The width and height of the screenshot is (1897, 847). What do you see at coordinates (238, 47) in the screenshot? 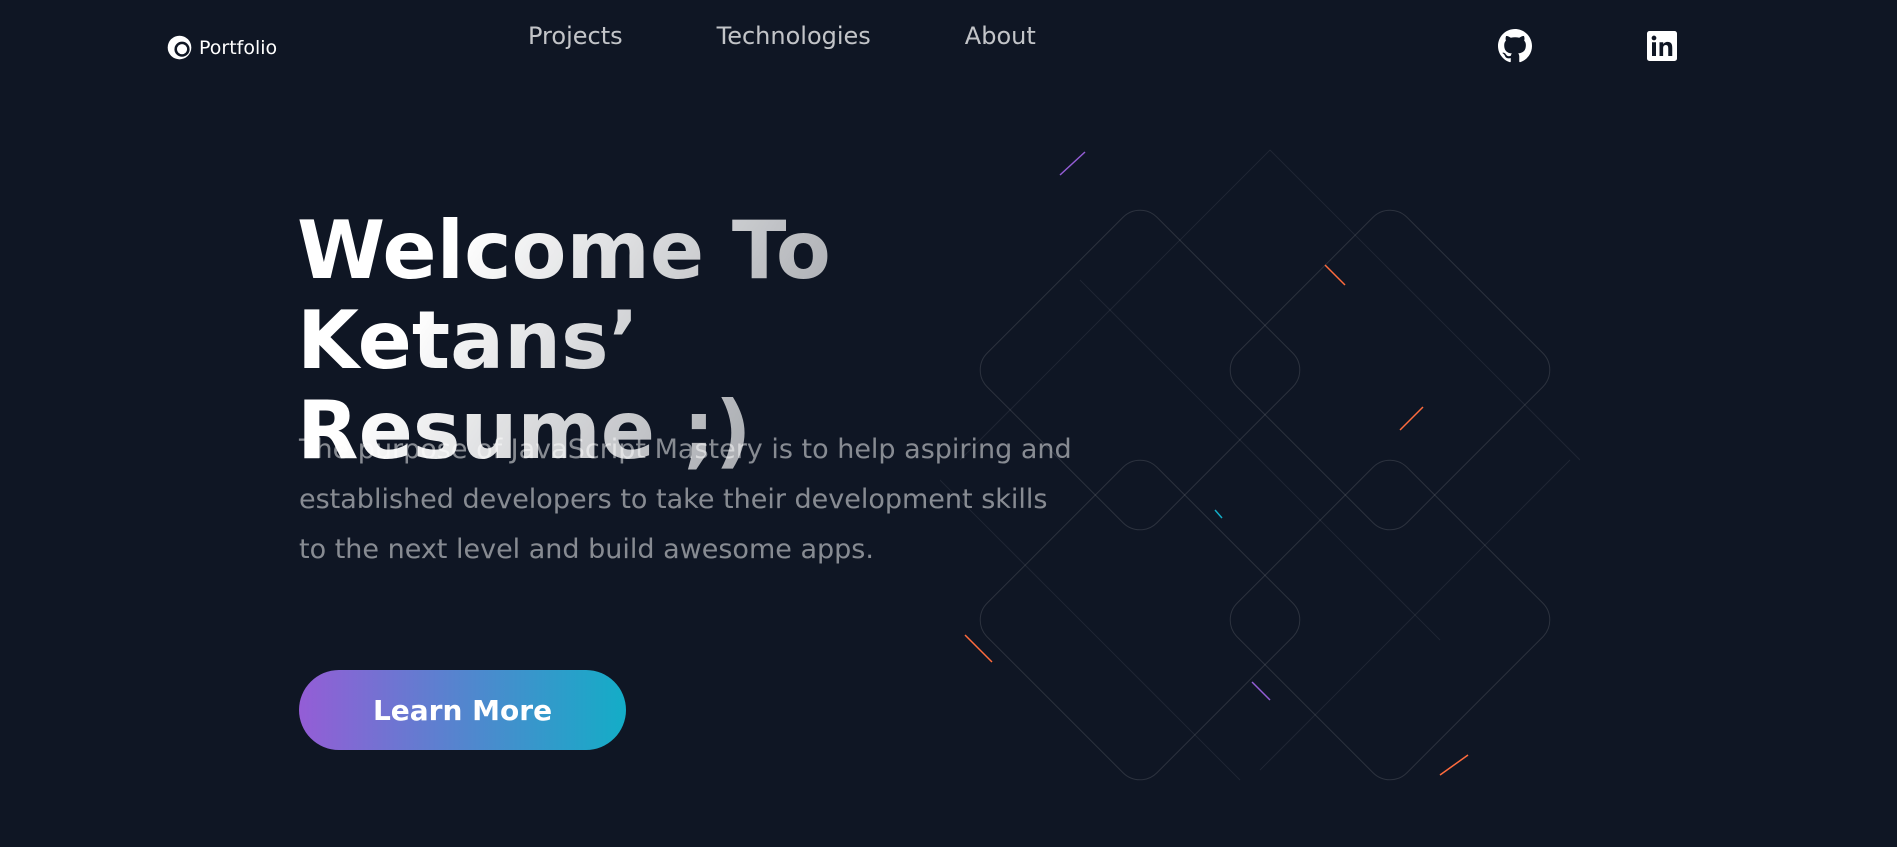
I see `logo-text: Portfolio` at bounding box center [238, 47].